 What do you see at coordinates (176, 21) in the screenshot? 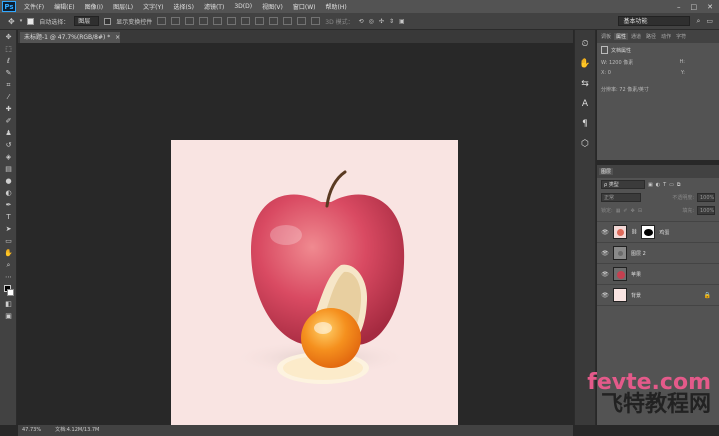
I see `align-vcenter-icon` at bounding box center [176, 21].